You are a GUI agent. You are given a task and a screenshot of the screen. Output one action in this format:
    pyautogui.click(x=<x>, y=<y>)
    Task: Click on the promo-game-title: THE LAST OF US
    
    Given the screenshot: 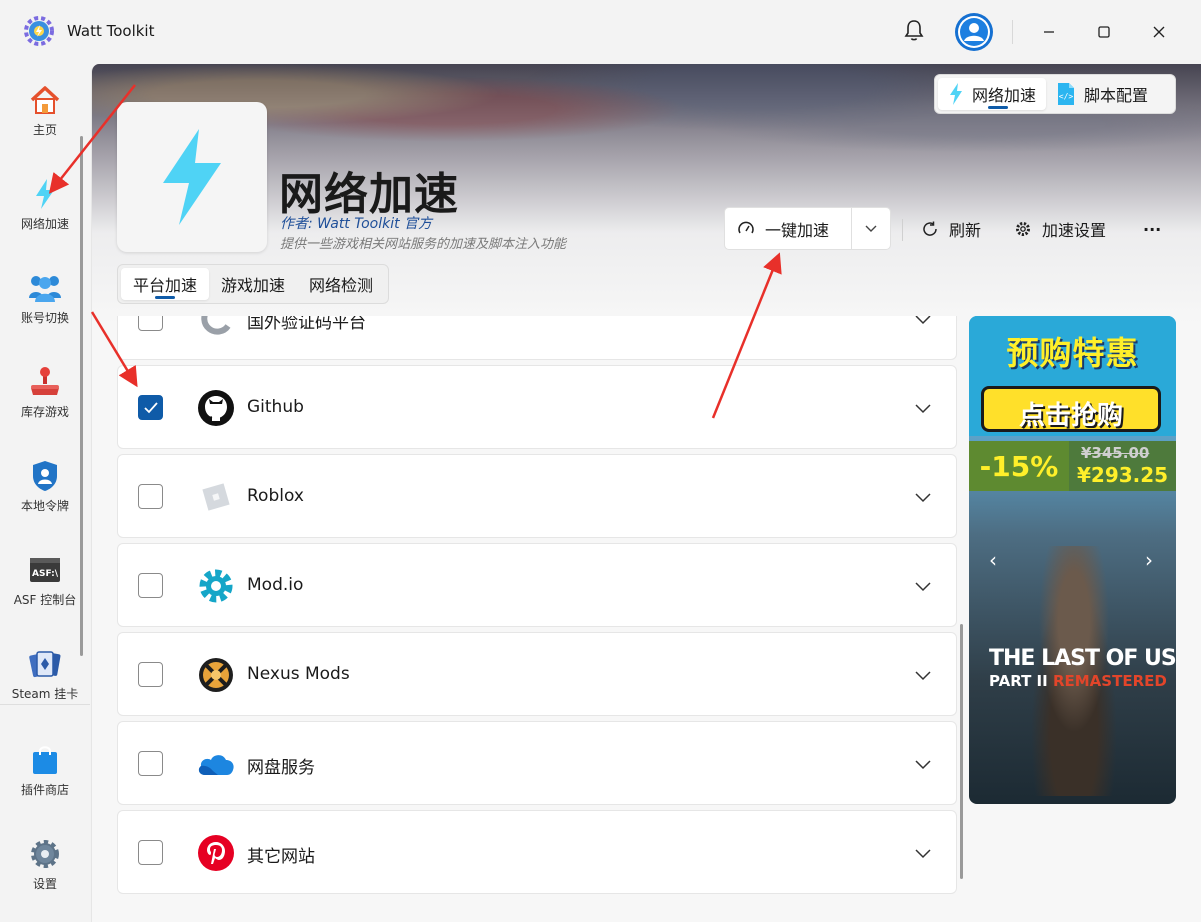 What is the action you would take?
    pyautogui.click(x=1082, y=658)
    